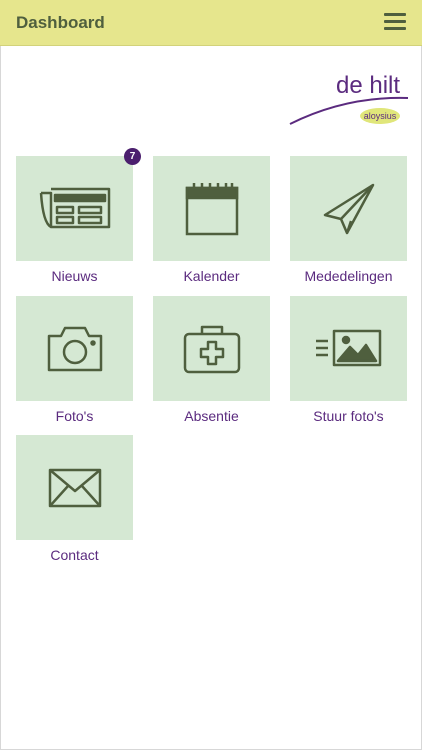  What do you see at coordinates (348, 276) in the screenshot?
I see `tile-label: Mededelingen` at bounding box center [348, 276].